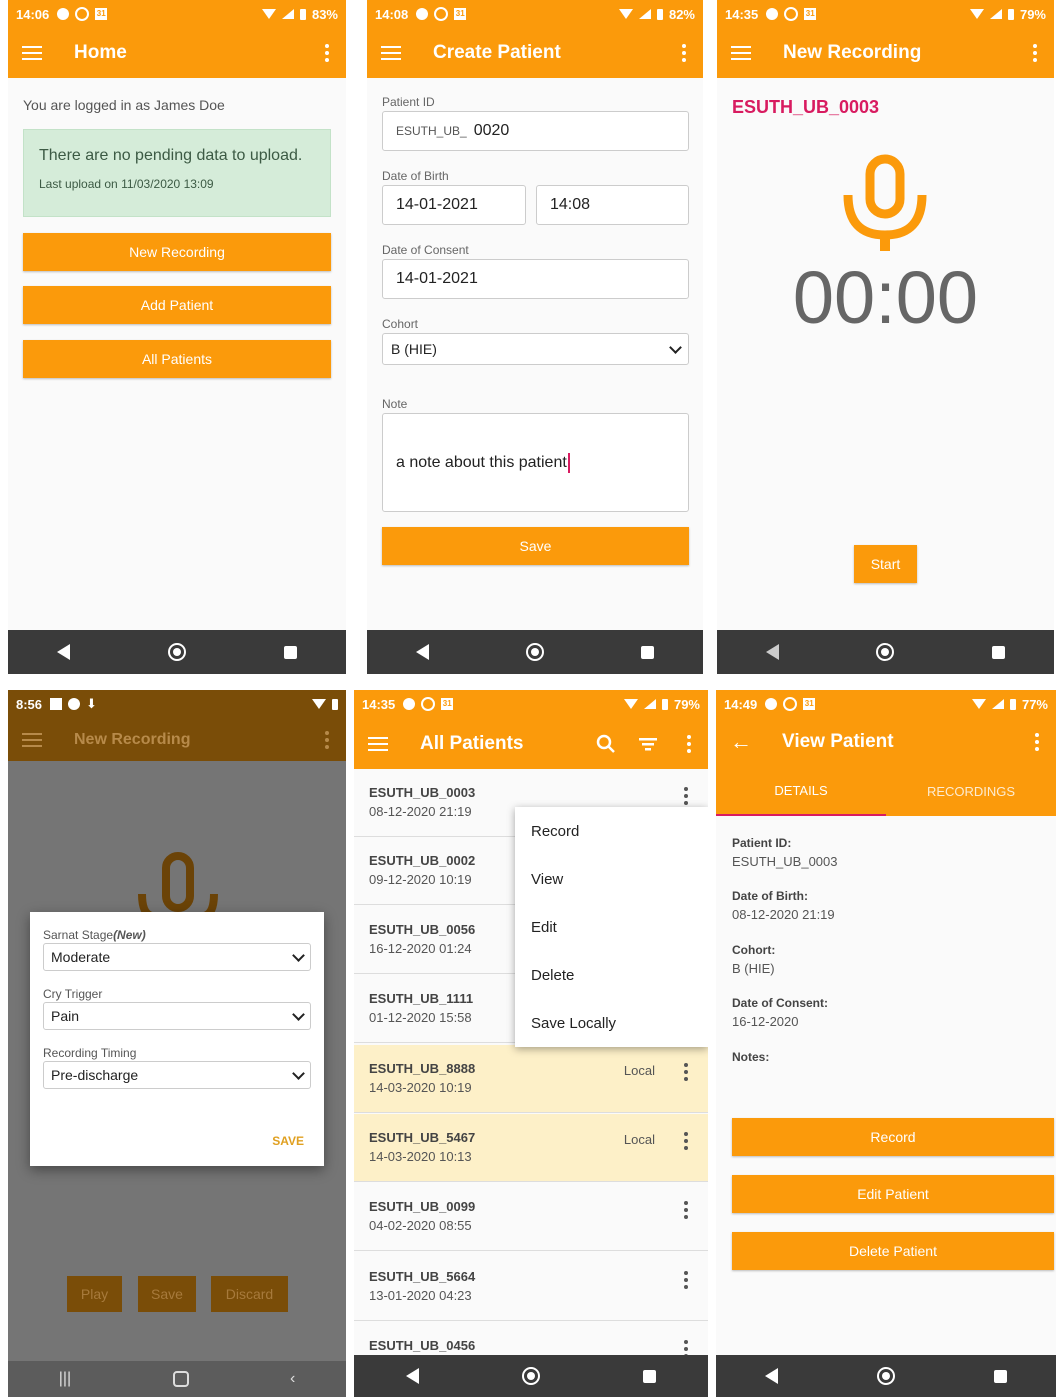 The height and width of the screenshot is (1397, 1056). Describe the element at coordinates (33, 14) in the screenshot. I see `status-time: 14:06` at that location.